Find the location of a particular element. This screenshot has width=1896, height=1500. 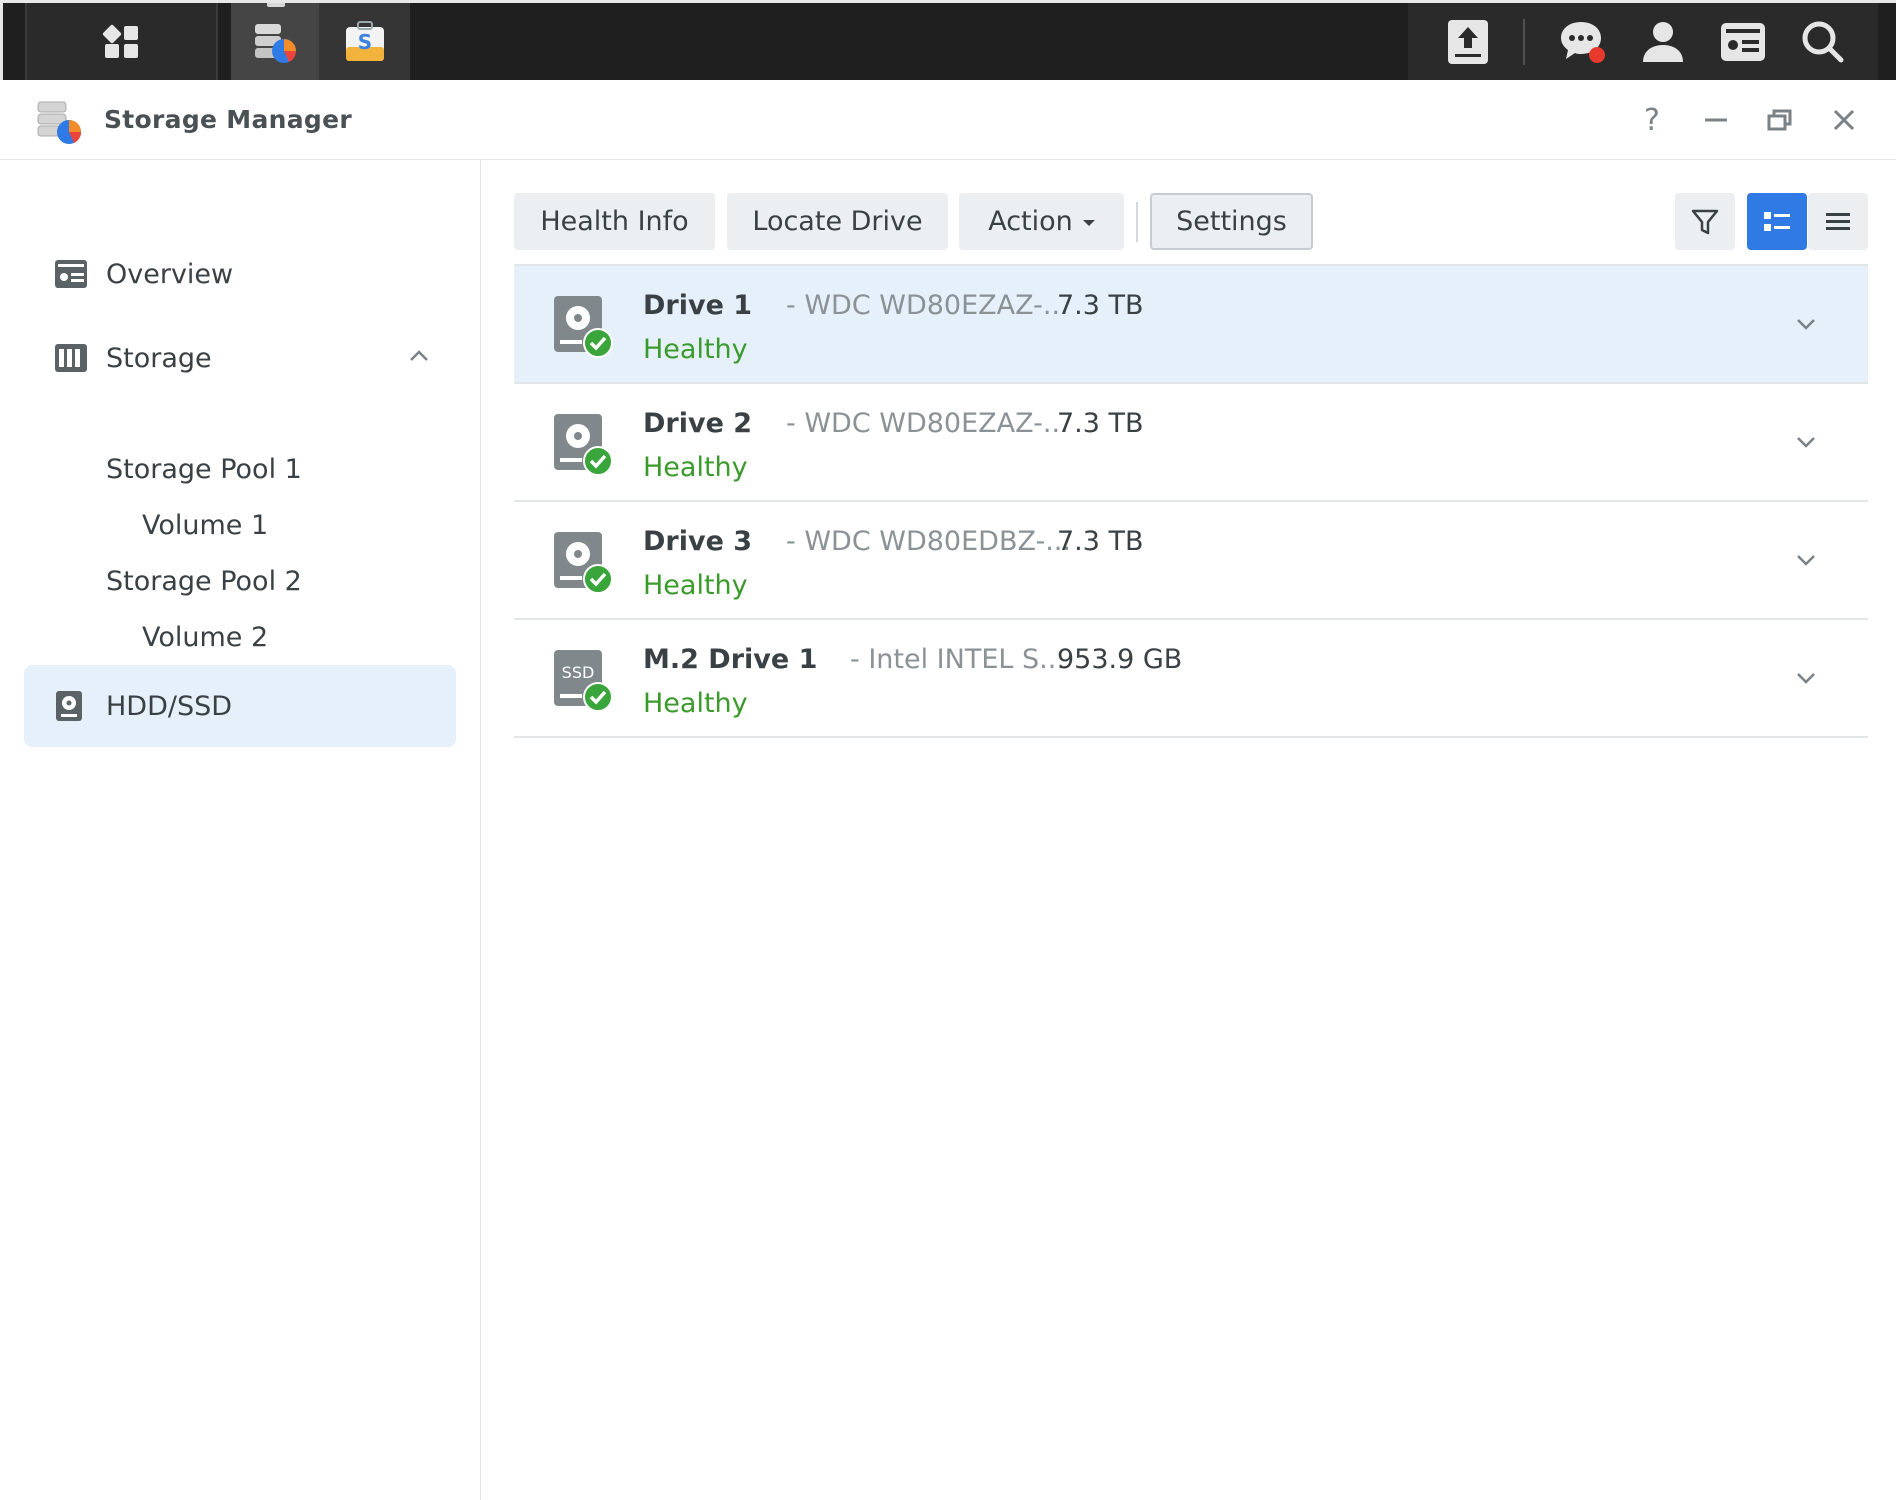

upload-icon is located at coordinates (1468, 41).